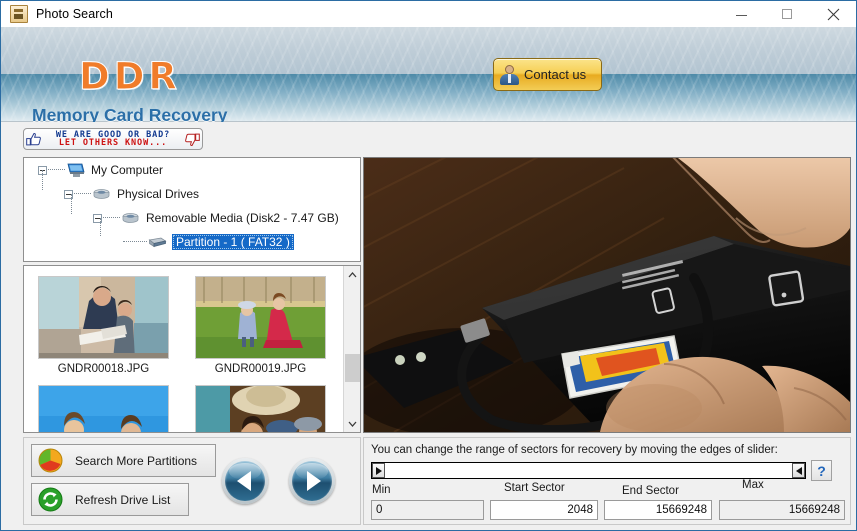  What do you see at coordinates (753, 485) in the screenshot?
I see `max-label: Max` at bounding box center [753, 485].